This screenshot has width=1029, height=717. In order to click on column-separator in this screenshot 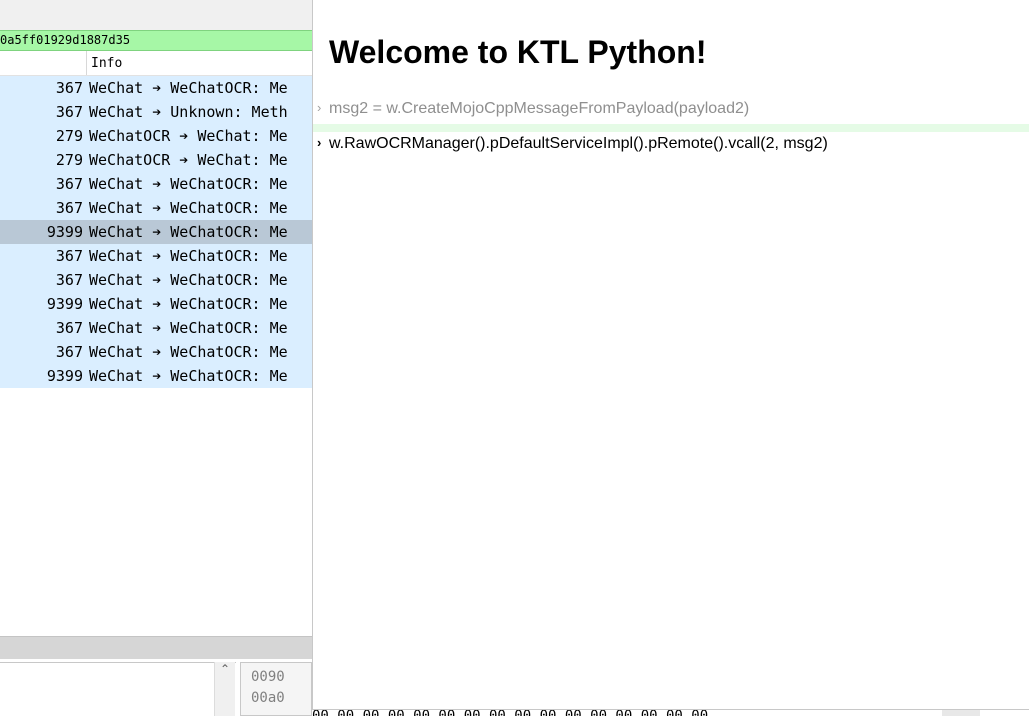, I will do `click(86, 63)`.